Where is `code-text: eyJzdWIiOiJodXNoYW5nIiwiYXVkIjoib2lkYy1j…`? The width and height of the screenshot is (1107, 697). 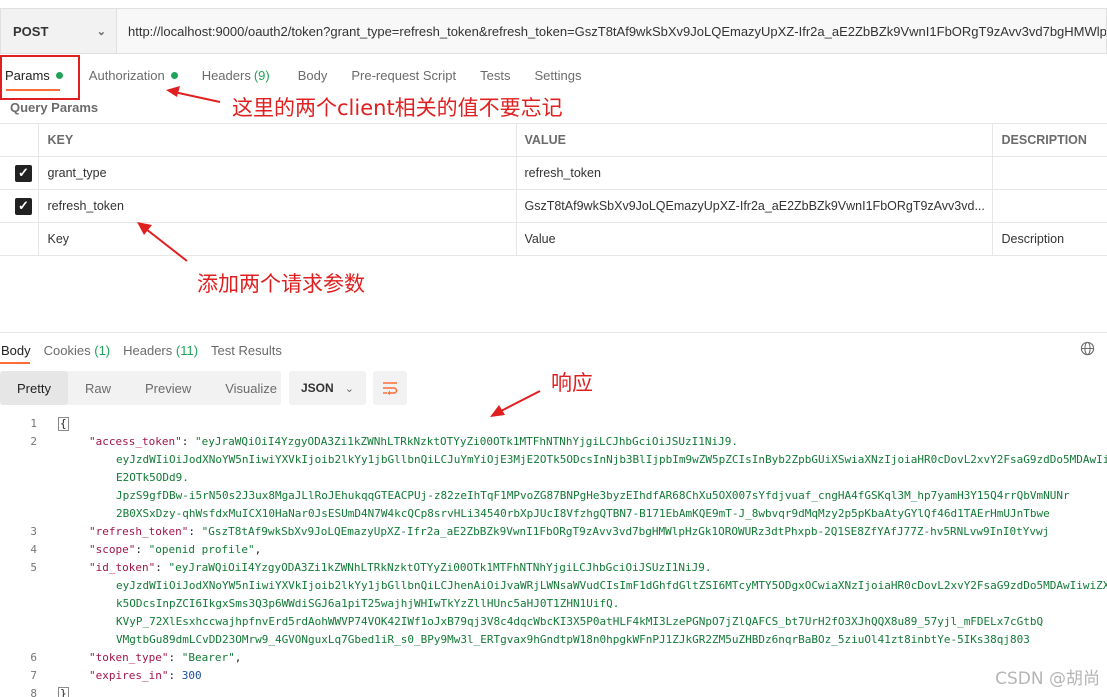 code-text: eyJzdWIiOiJodXNoYW5nIiwiYXVkIjoib2lkYy1j… is located at coordinates (611, 586).